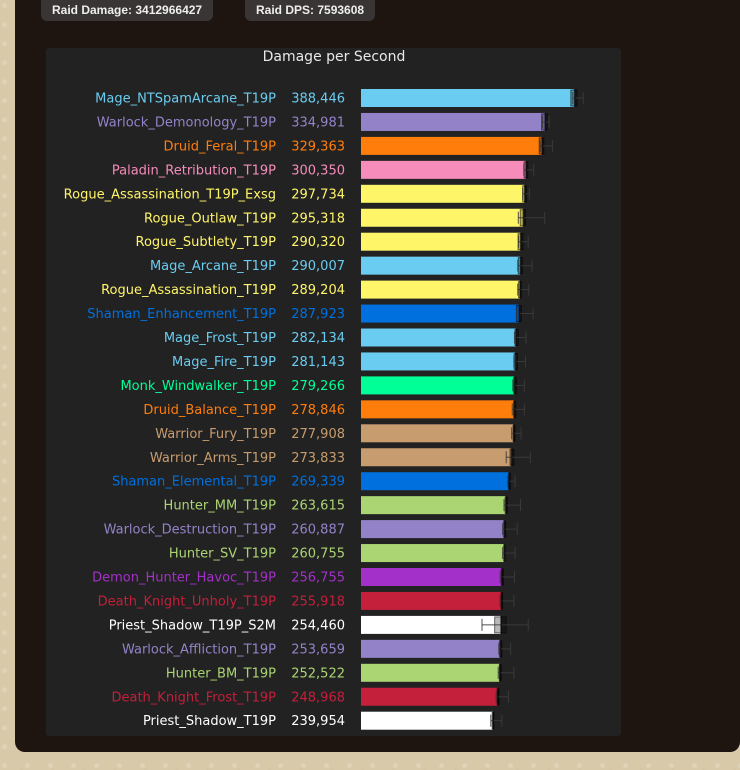 Image resolution: width=740 pixels, height=770 pixels. What do you see at coordinates (318, 601) in the screenshot?
I see `bar-value-label: 255,918` at bounding box center [318, 601].